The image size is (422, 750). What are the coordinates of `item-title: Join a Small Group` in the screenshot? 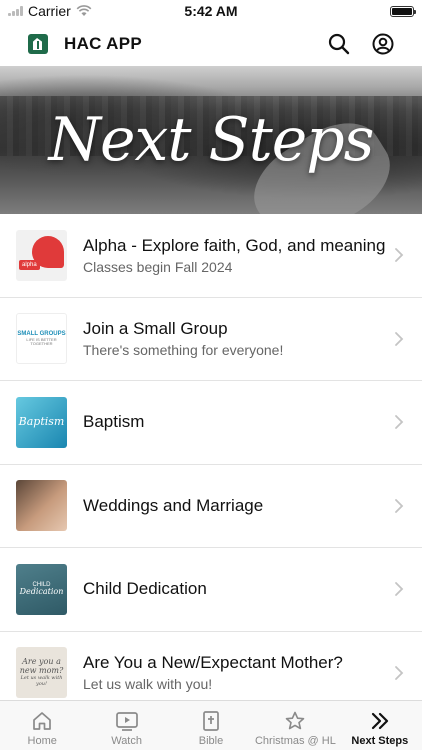 It's located at (155, 329).